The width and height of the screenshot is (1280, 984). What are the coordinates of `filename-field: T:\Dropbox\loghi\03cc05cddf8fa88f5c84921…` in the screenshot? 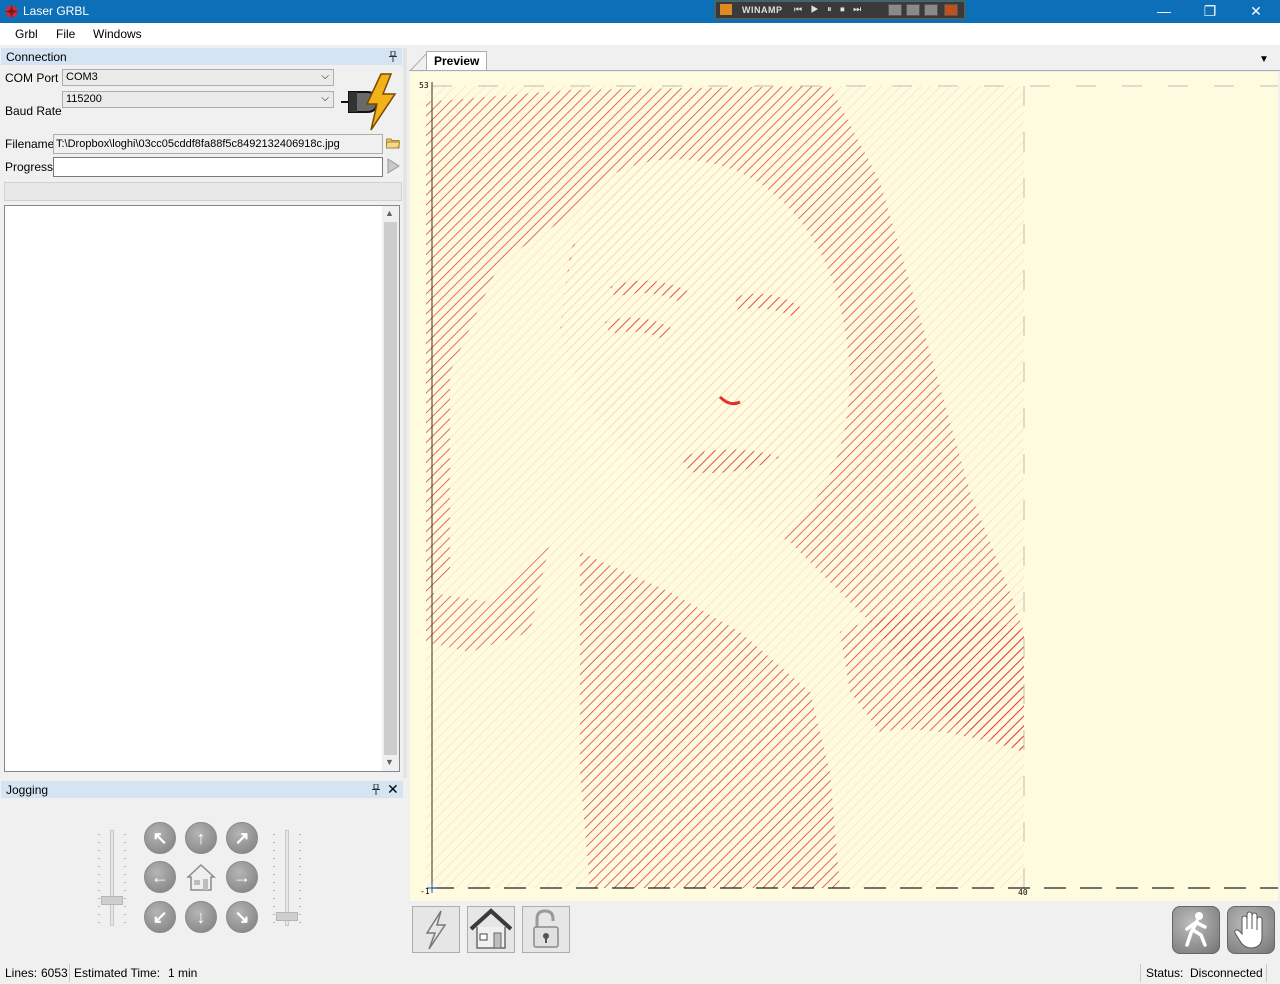 It's located at (218, 144).